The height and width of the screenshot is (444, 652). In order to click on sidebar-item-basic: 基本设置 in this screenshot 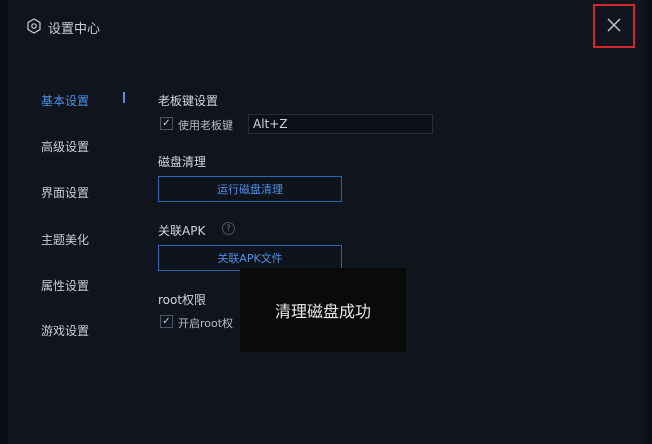, I will do `click(65, 100)`.